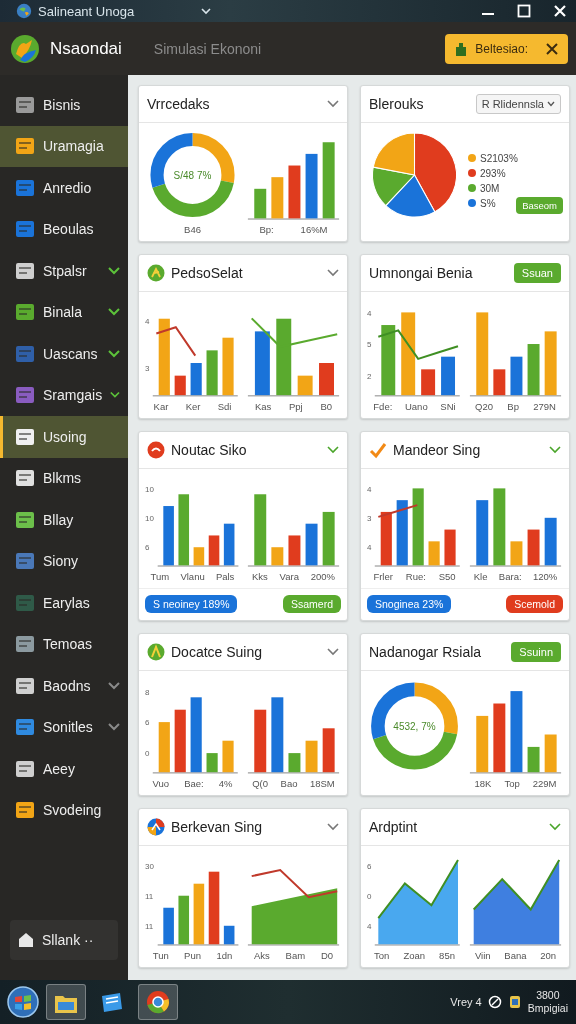  I want to click on sidebar-item: Uramagia, so click(64, 146).